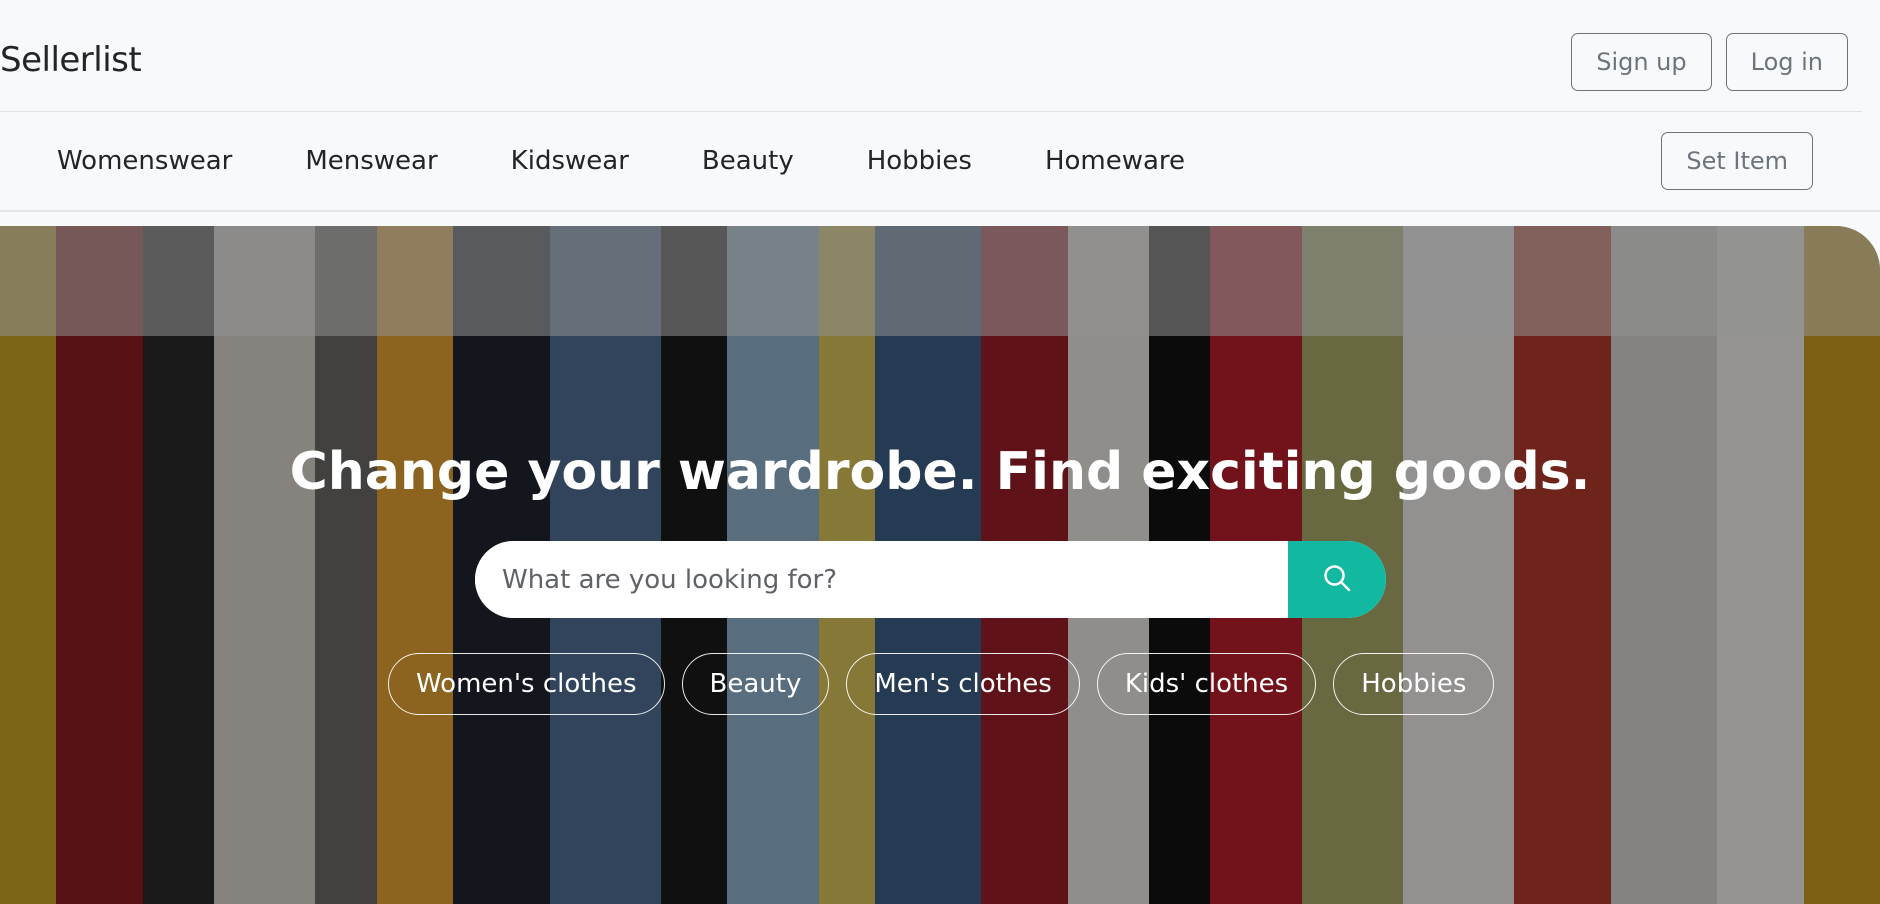  What do you see at coordinates (1786, 62) in the screenshot?
I see `log-in-button: Log in` at bounding box center [1786, 62].